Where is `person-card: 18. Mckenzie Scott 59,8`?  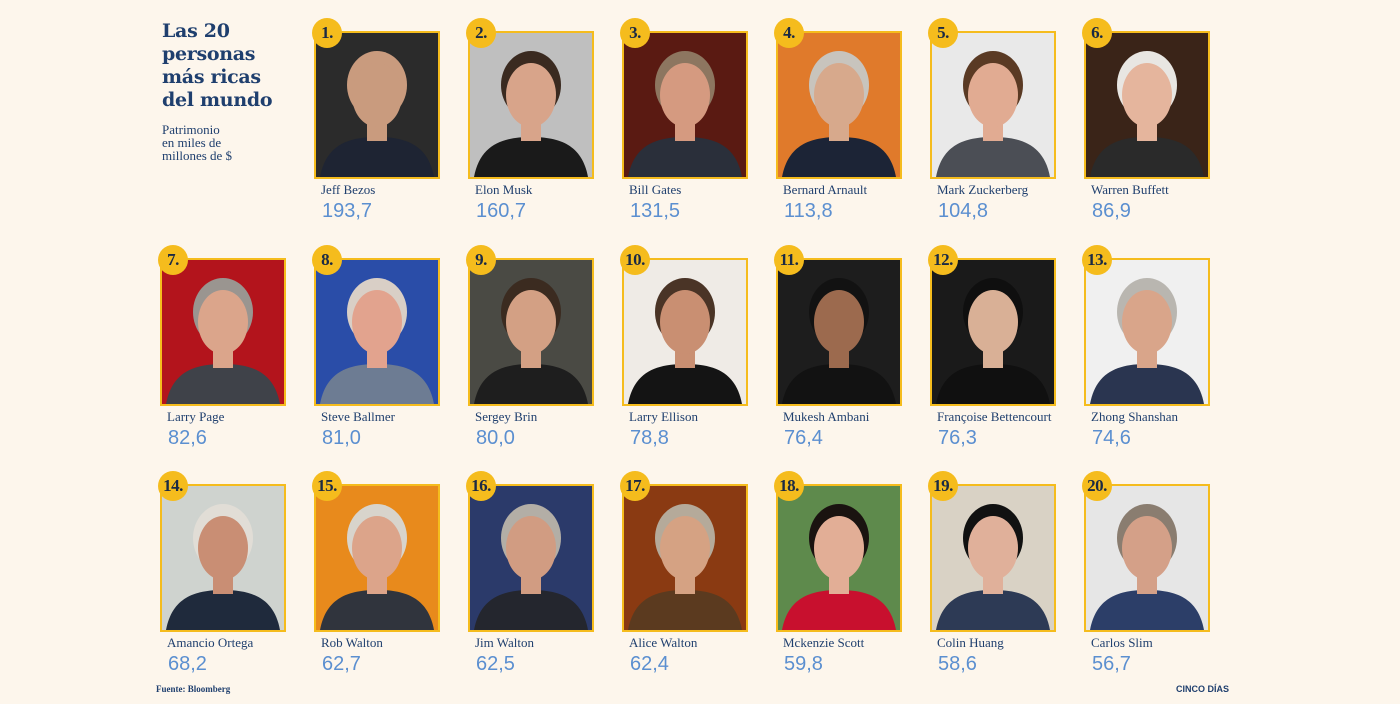
person-card: 18. Mckenzie Scott 59,8 is located at coordinates (850, 587).